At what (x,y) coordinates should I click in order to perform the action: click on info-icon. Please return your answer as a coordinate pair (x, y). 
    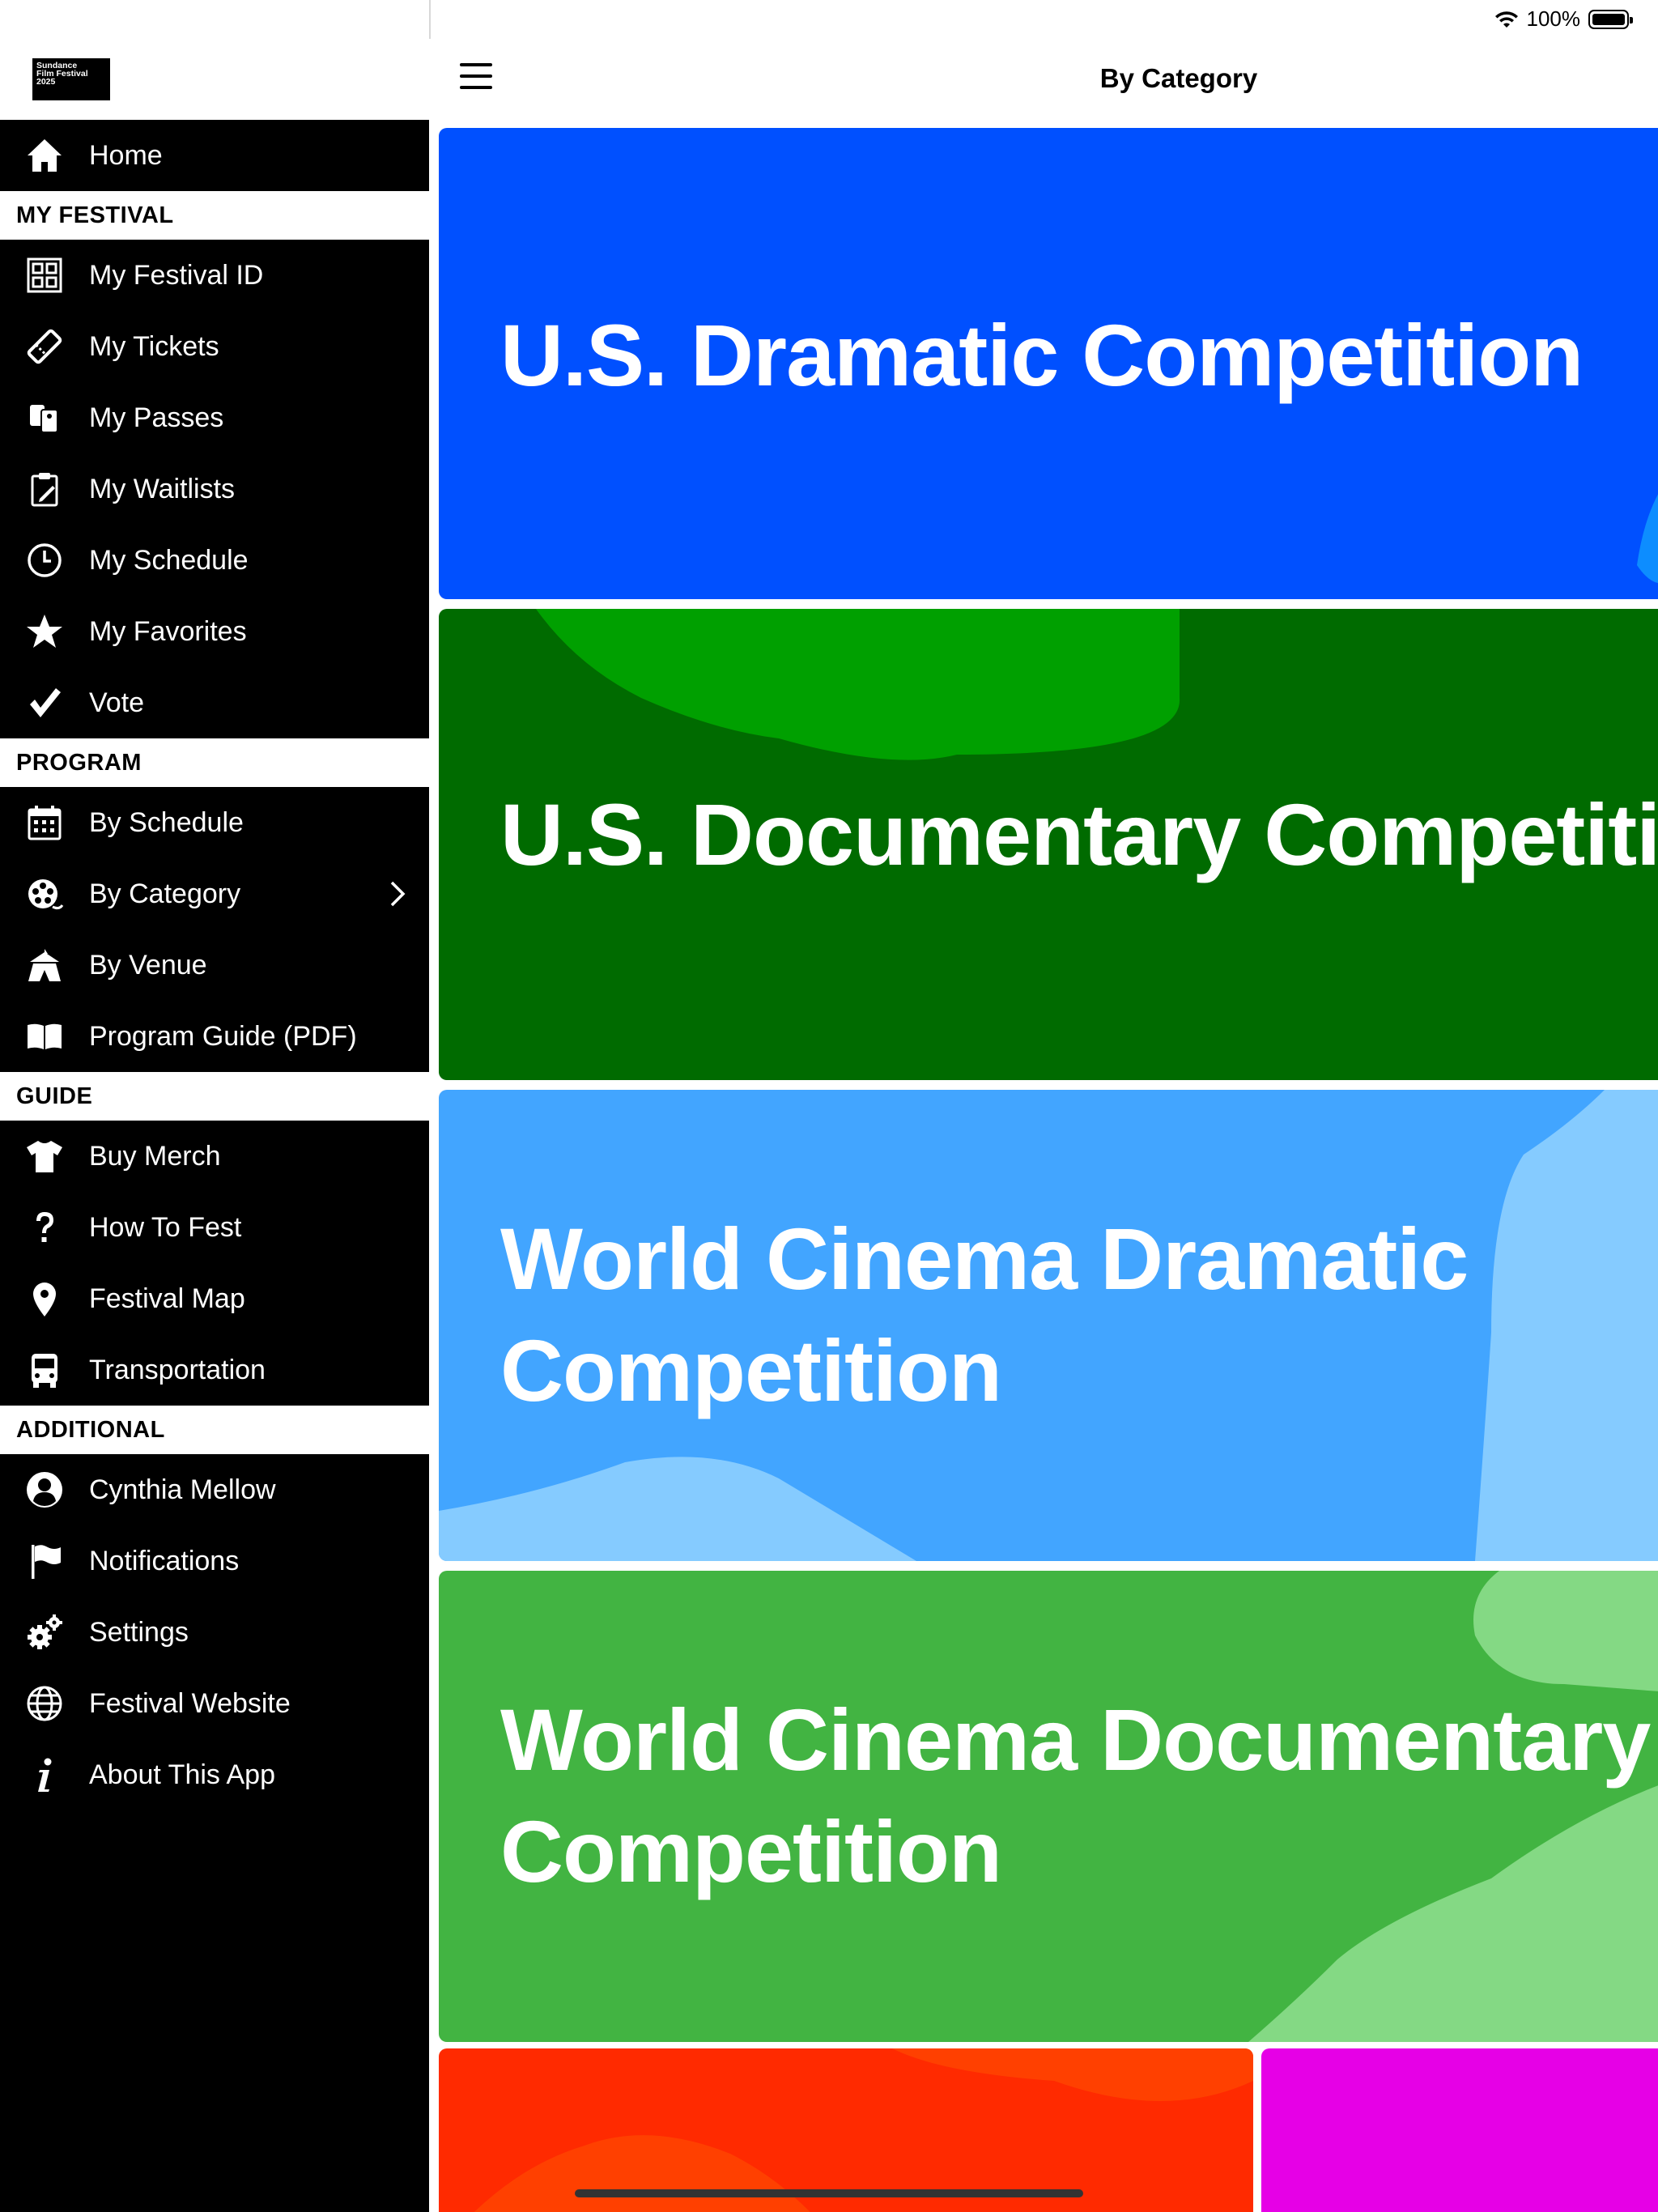
    Looking at the image, I should click on (45, 1775).